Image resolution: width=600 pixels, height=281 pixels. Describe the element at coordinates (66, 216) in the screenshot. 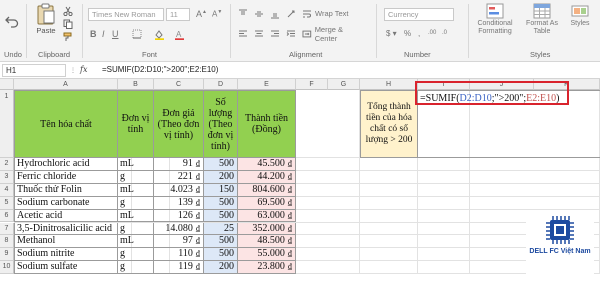

I see `table-cell-name: Acetic acid` at that location.